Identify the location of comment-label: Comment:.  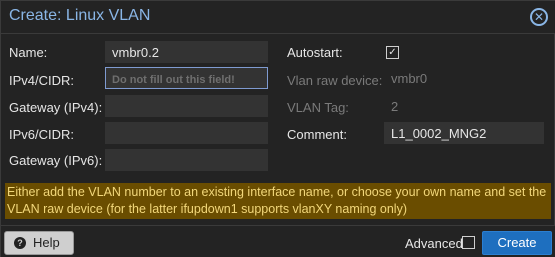
(317, 134).